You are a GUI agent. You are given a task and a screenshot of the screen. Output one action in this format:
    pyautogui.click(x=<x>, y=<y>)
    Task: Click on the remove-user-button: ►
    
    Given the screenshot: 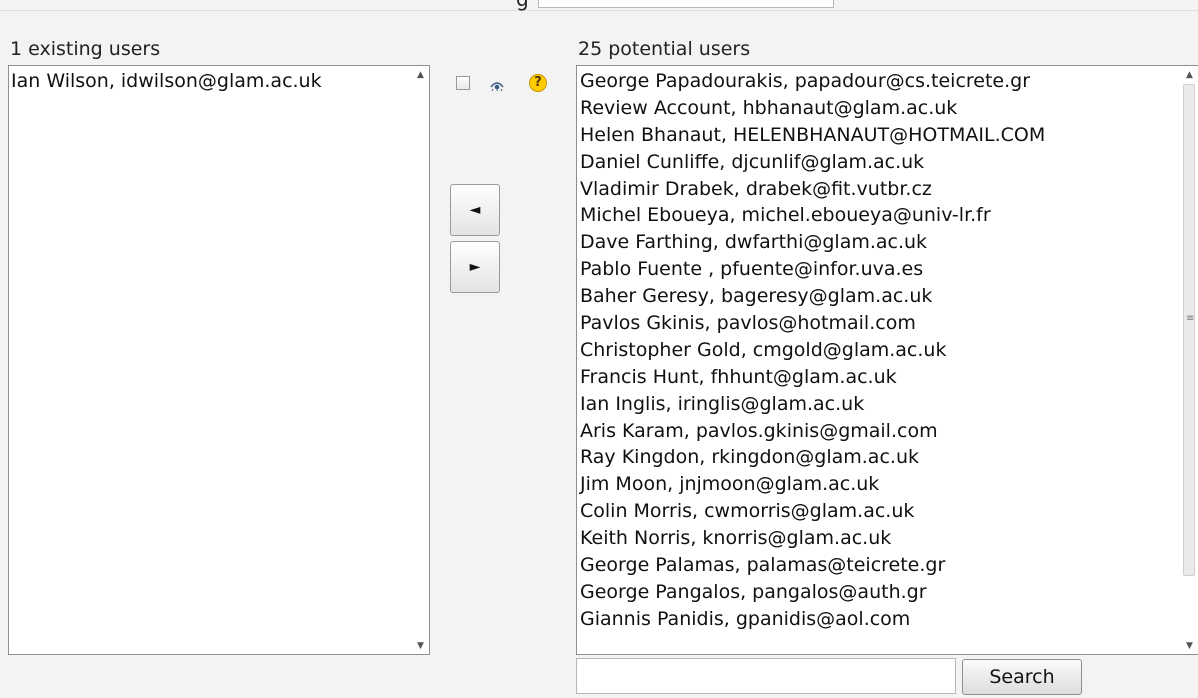 What is the action you would take?
    pyautogui.click(x=475, y=267)
    